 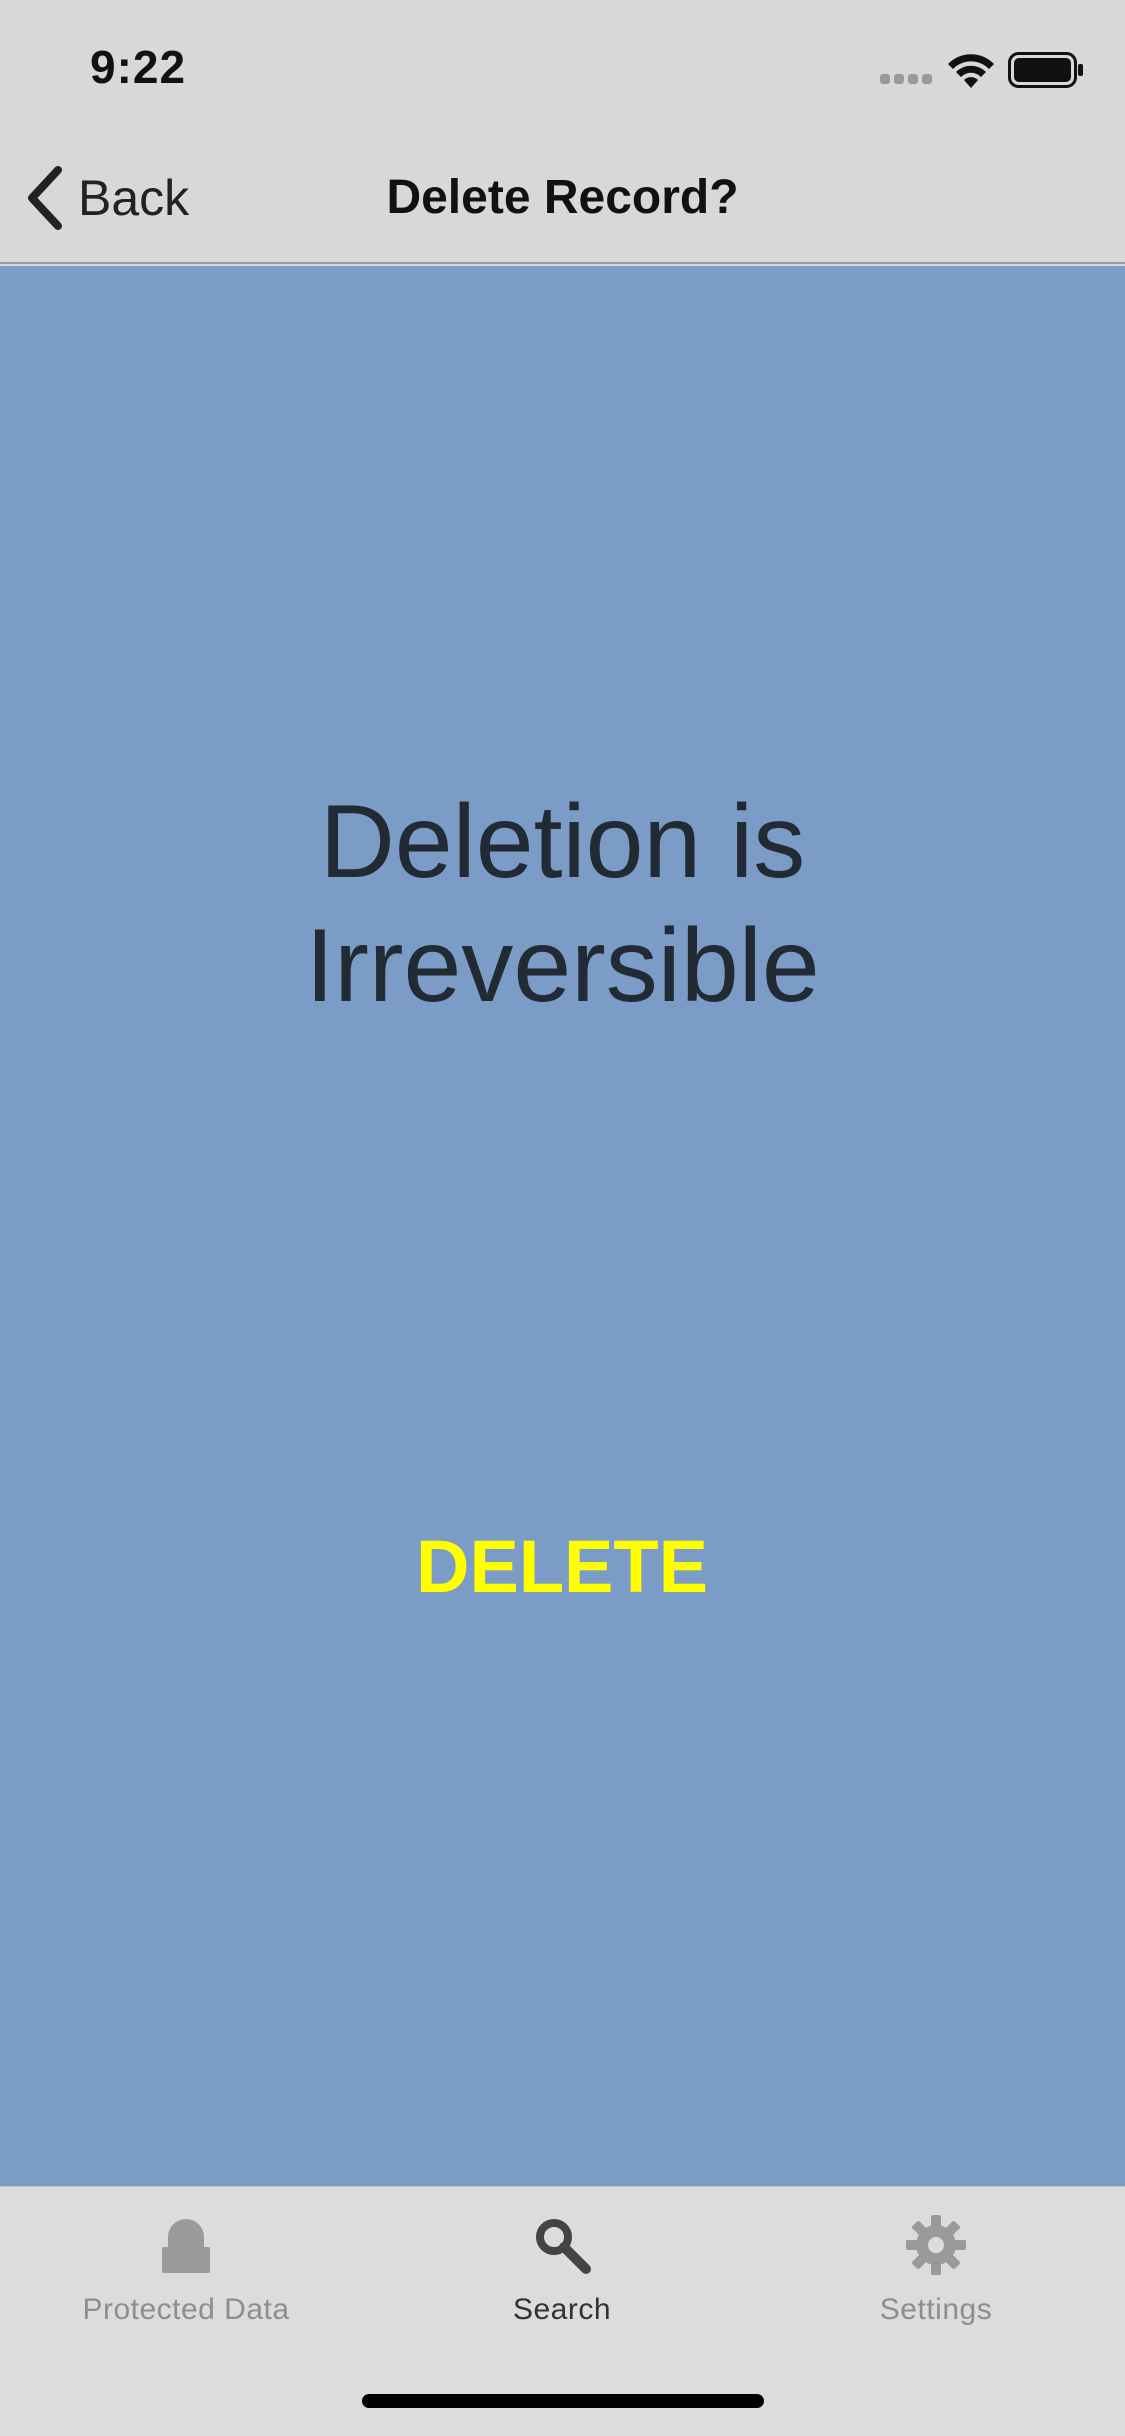 What do you see at coordinates (562, 966) in the screenshot?
I see `warning-line-2: Irreversible` at bounding box center [562, 966].